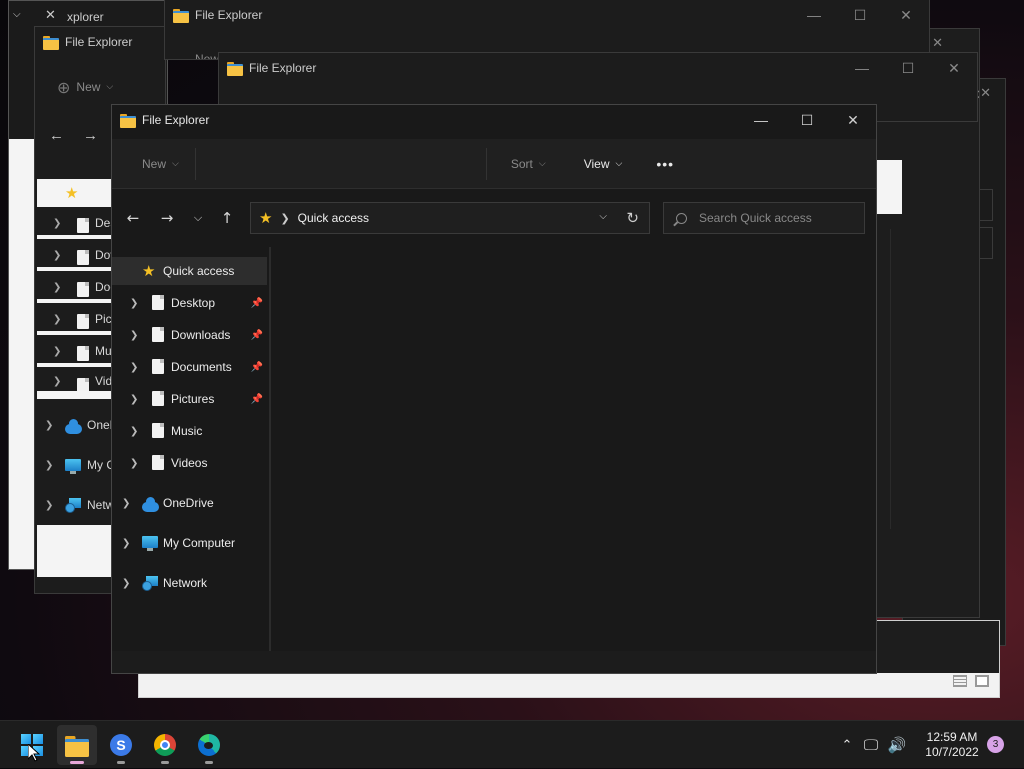 Image resolution: width=1024 pixels, height=769 pixels. I want to click on address-dropdown-icon: ⌵, so click(603, 216).